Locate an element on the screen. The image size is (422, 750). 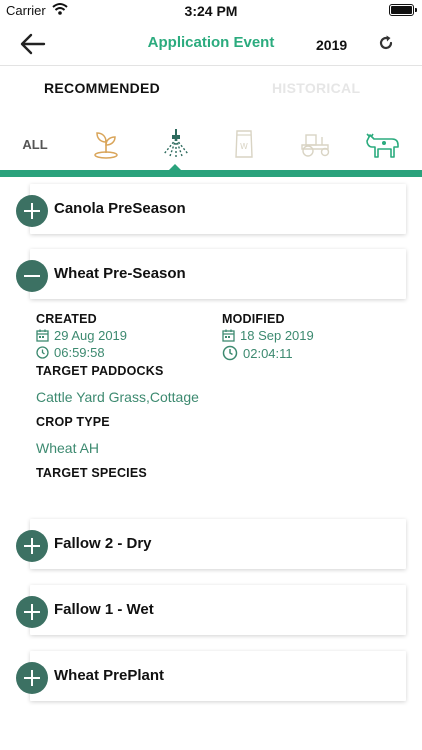
svg-text: W is located at coordinates (244, 146).